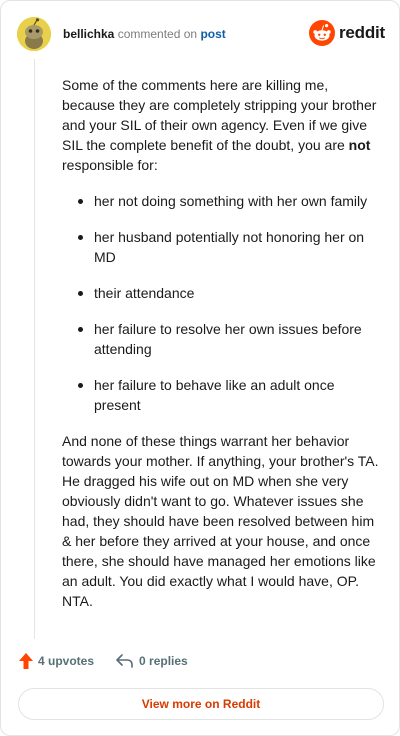 The height and width of the screenshot is (736, 400). What do you see at coordinates (26, 661) in the screenshot?
I see `upvote-arrow-icon` at bounding box center [26, 661].